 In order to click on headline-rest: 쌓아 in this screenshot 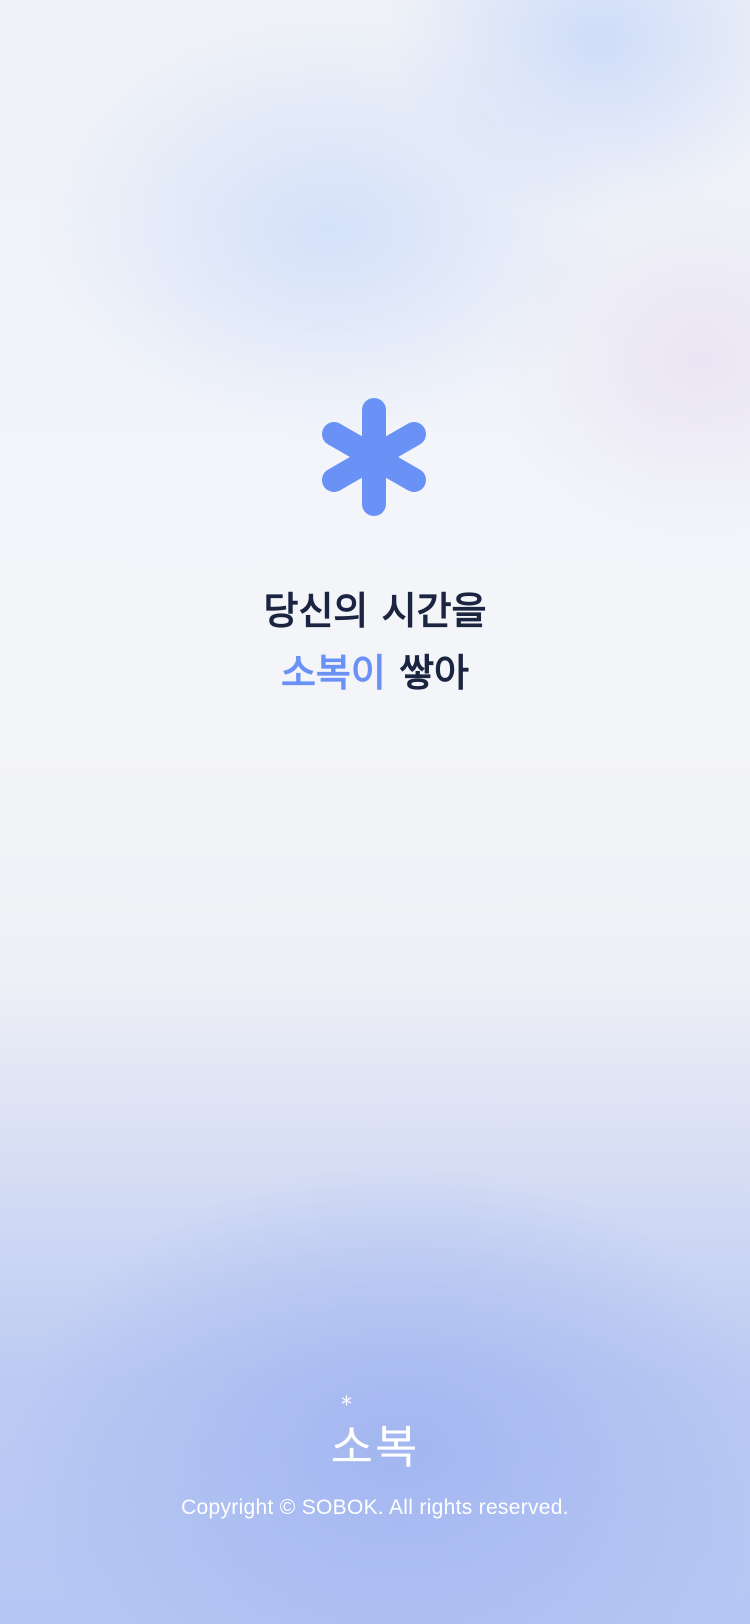, I will do `click(427, 673)`.